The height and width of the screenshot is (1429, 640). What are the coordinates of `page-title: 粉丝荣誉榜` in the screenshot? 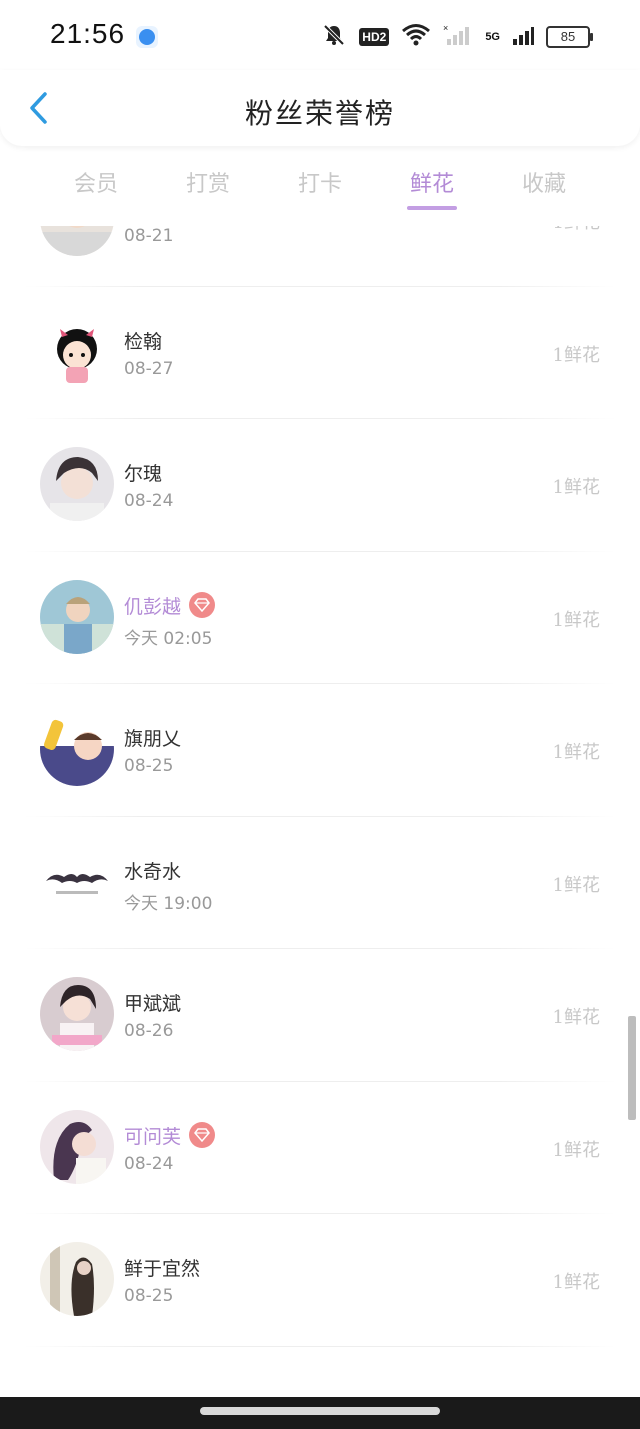 It's located at (319, 113).